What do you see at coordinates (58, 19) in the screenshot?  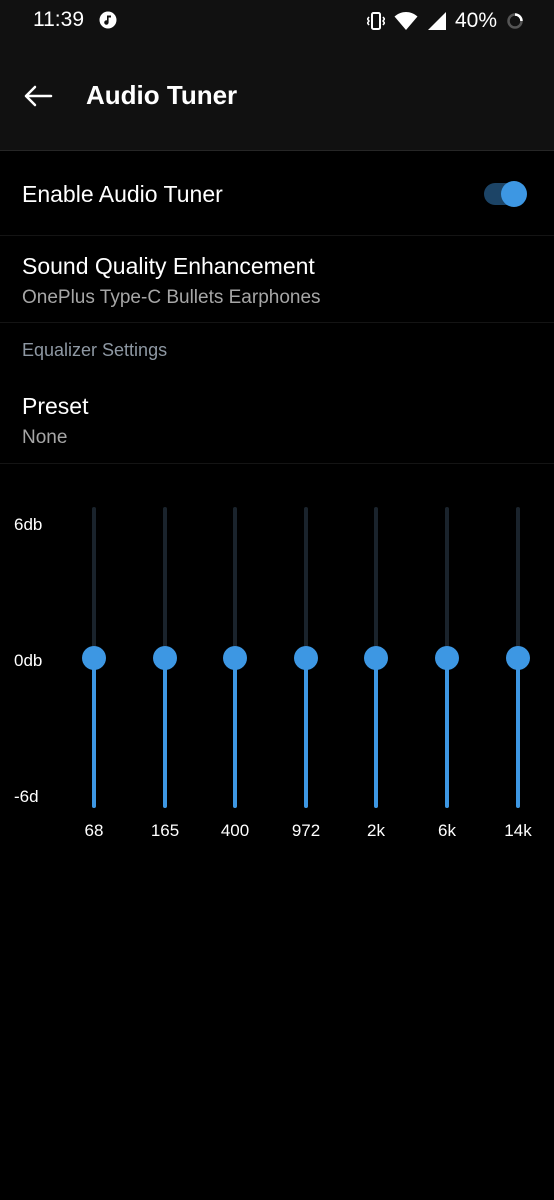 I see `status-time: 11:39` at bounding box center [58, 19].